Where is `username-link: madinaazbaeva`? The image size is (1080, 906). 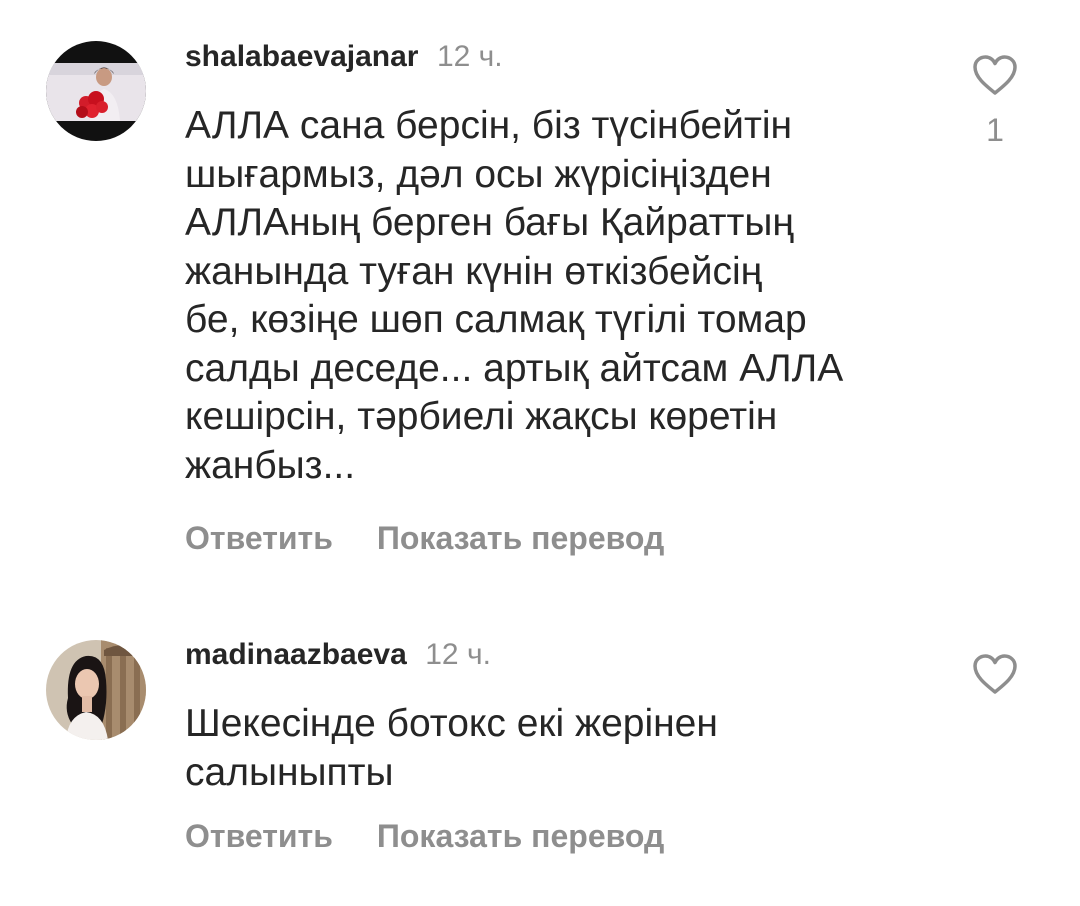
username-link: madinaazbaeva is located at coordinates (296, 654).